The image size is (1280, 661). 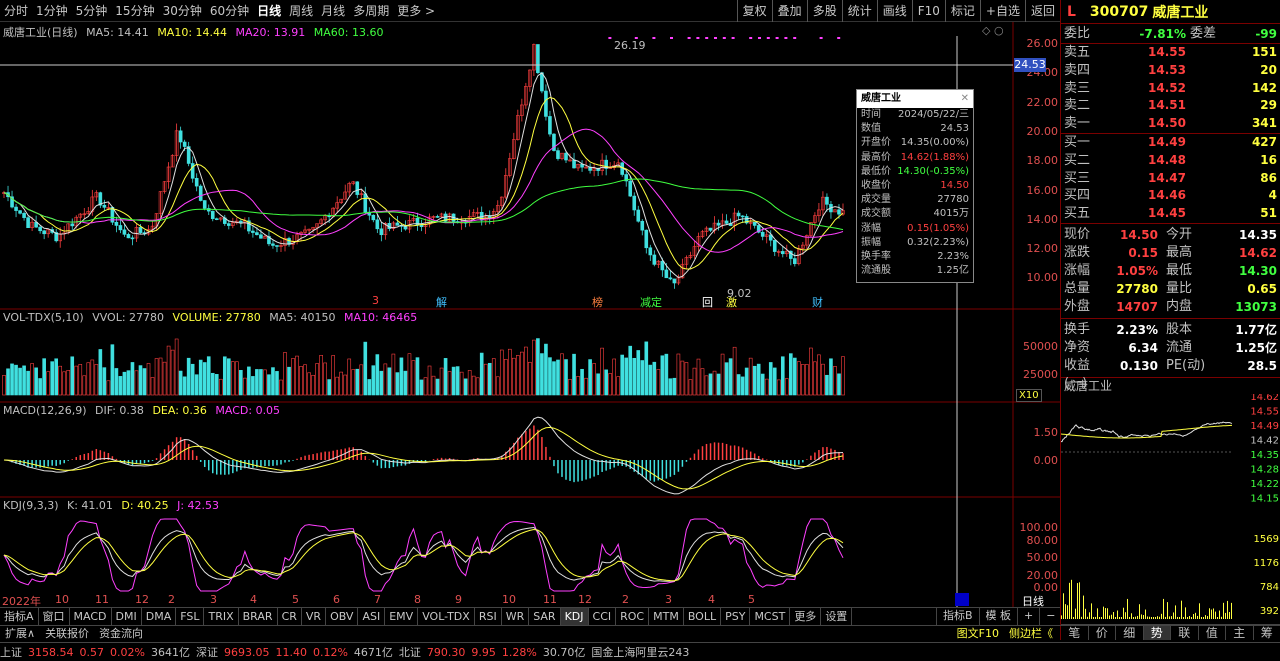 I want to click on event-marker: 榜, so click(x=597, y=302).